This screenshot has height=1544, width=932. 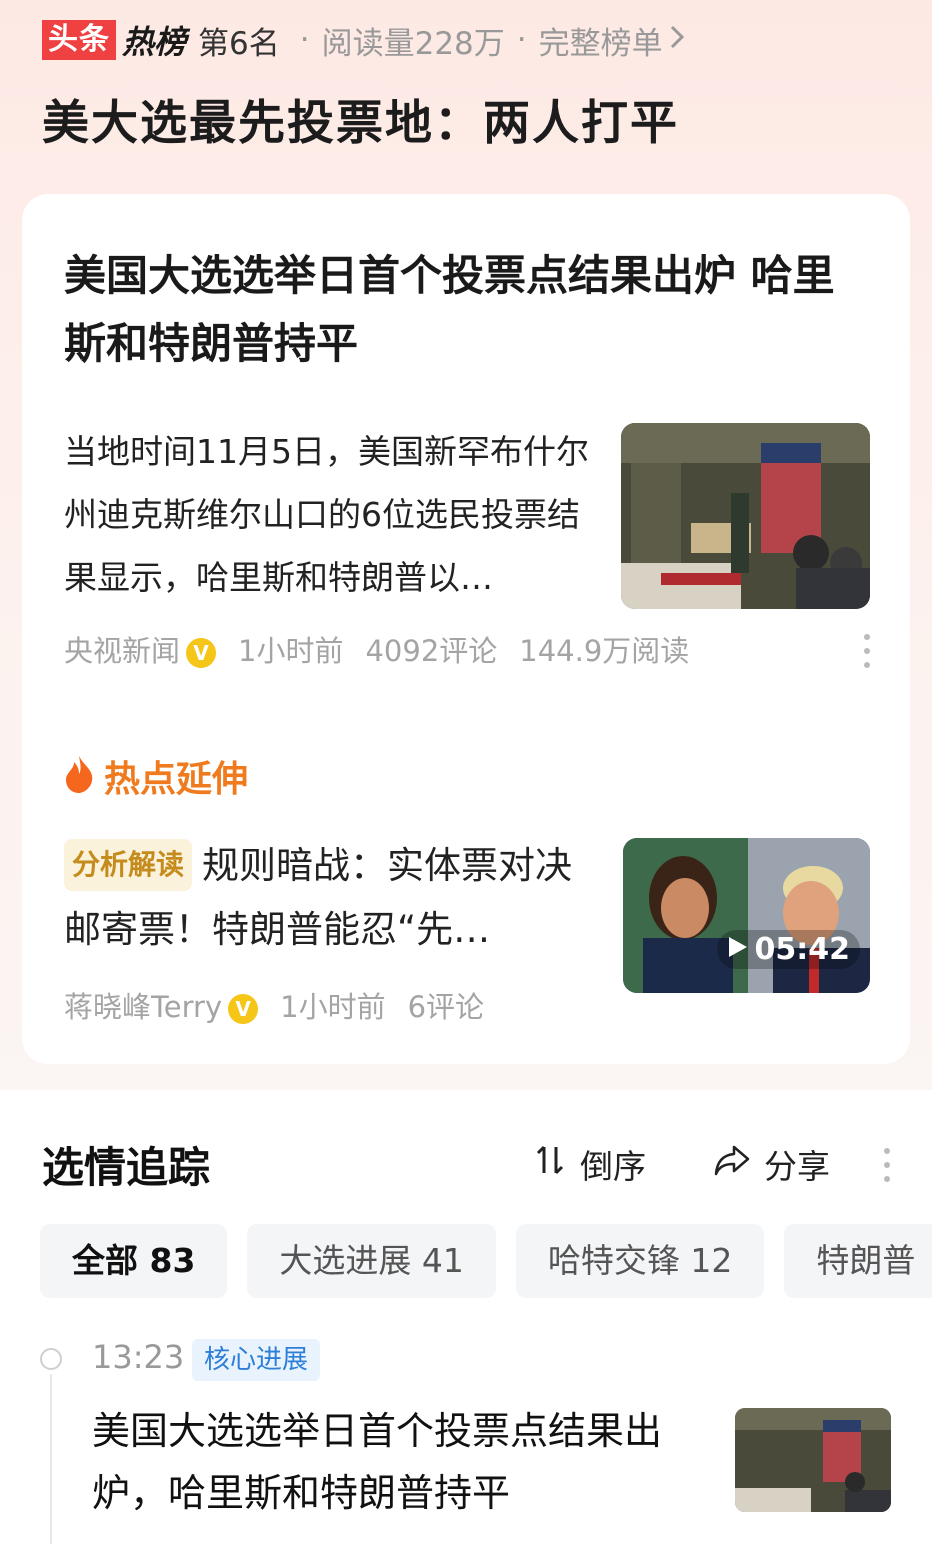 I want to click on author-name: 蒋晓峰Terry V, so click(x=161, y=1005).